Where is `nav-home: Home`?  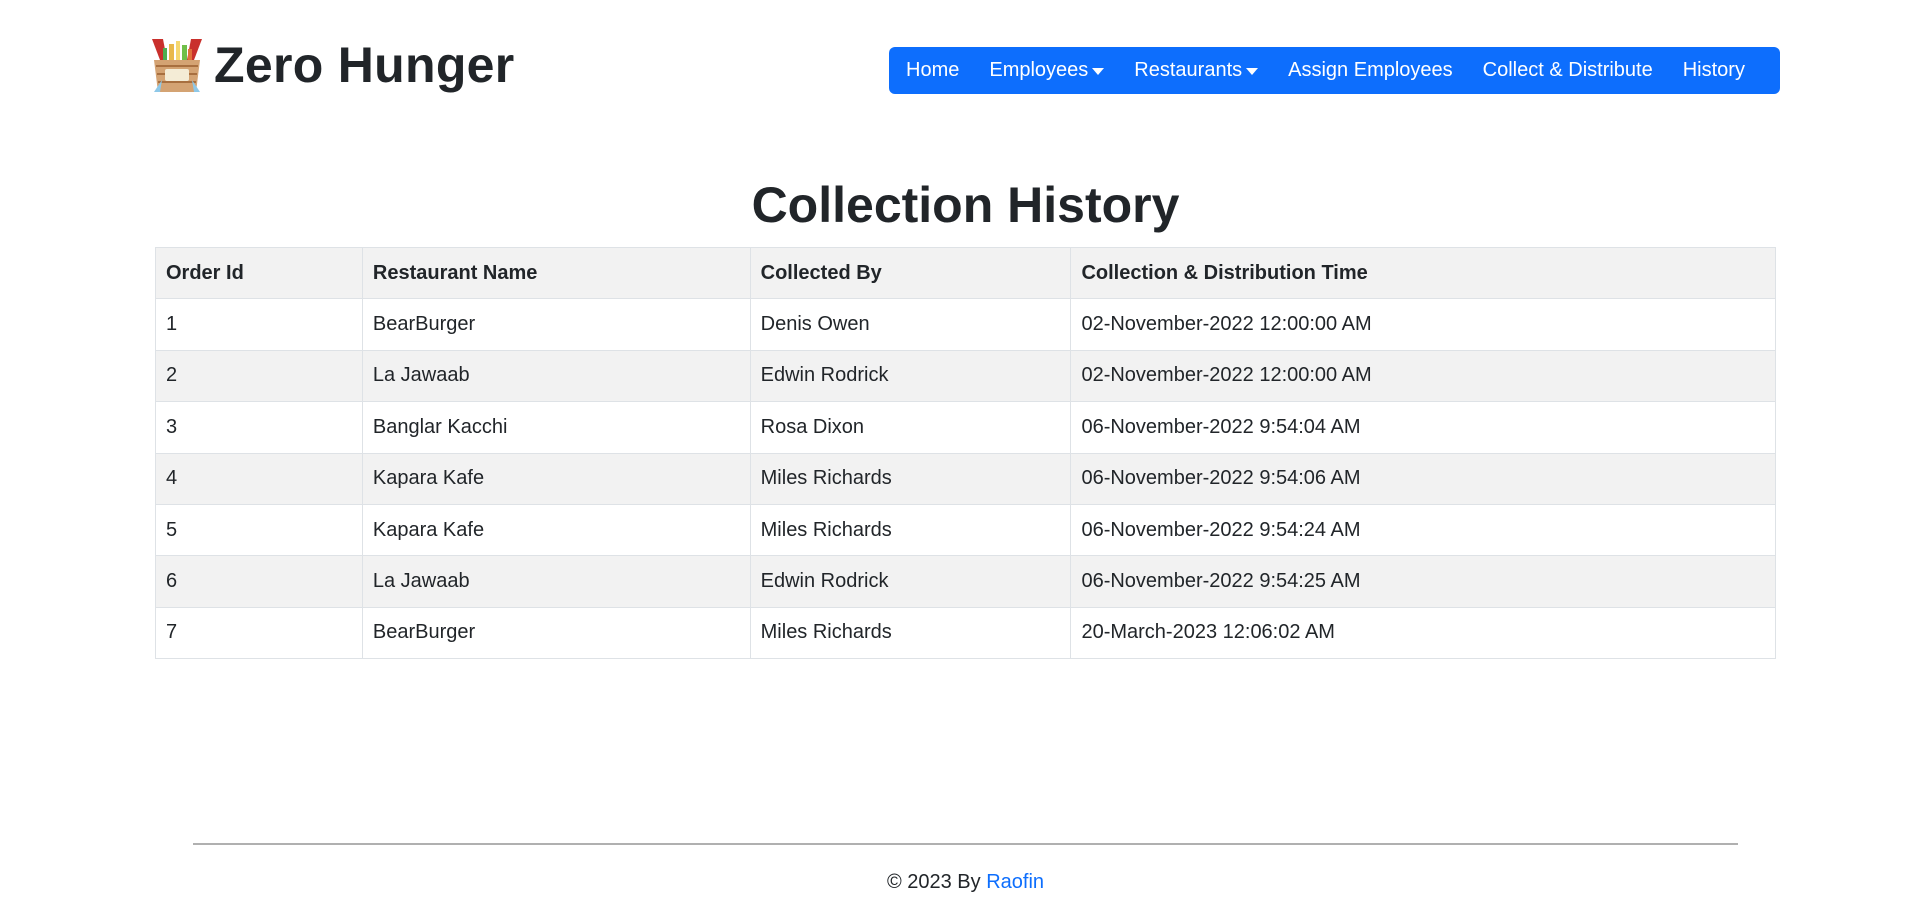
nav-home: Home is located at coordinates (932, 70).